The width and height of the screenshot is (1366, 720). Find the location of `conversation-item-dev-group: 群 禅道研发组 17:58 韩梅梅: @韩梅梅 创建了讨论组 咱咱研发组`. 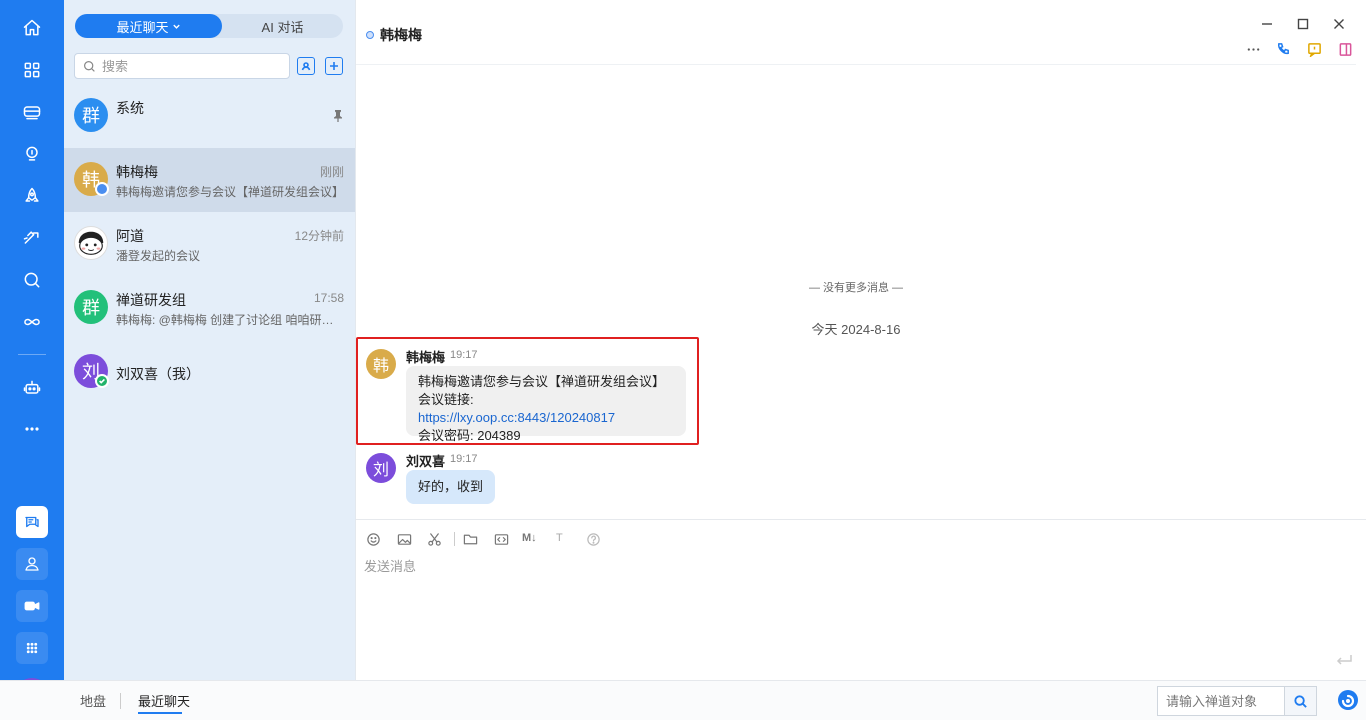

conversation-item-dev-group: 群 禅道研发组 17:58 韩梅梅: @韩梅梅 创建了讨论组 咱咱研发组 is located at coordinates (209, 308).